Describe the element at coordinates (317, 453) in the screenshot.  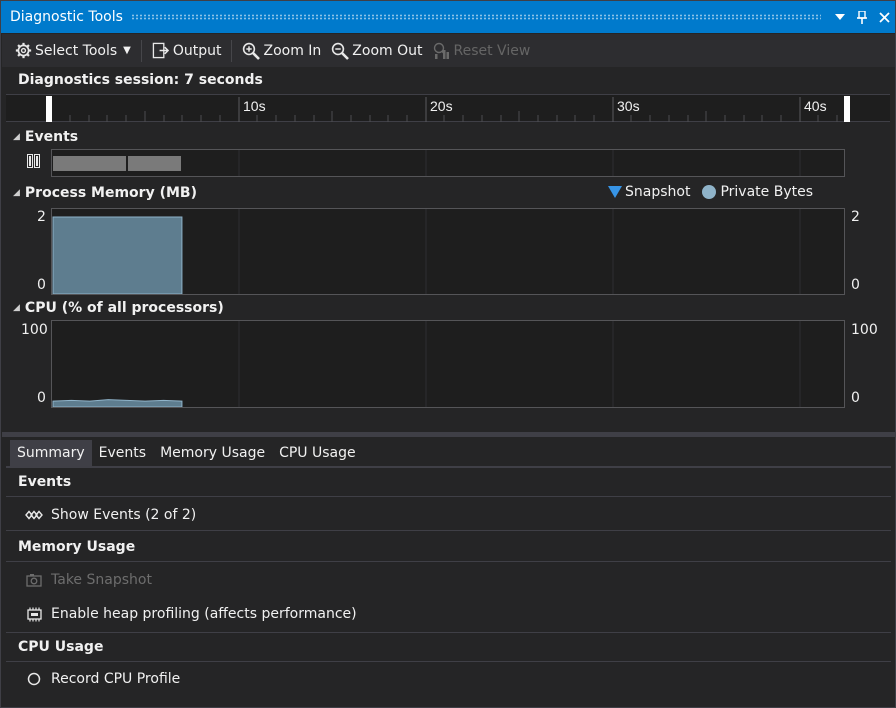
I see `tab-cpu-usage: CPU Usage` at that location.